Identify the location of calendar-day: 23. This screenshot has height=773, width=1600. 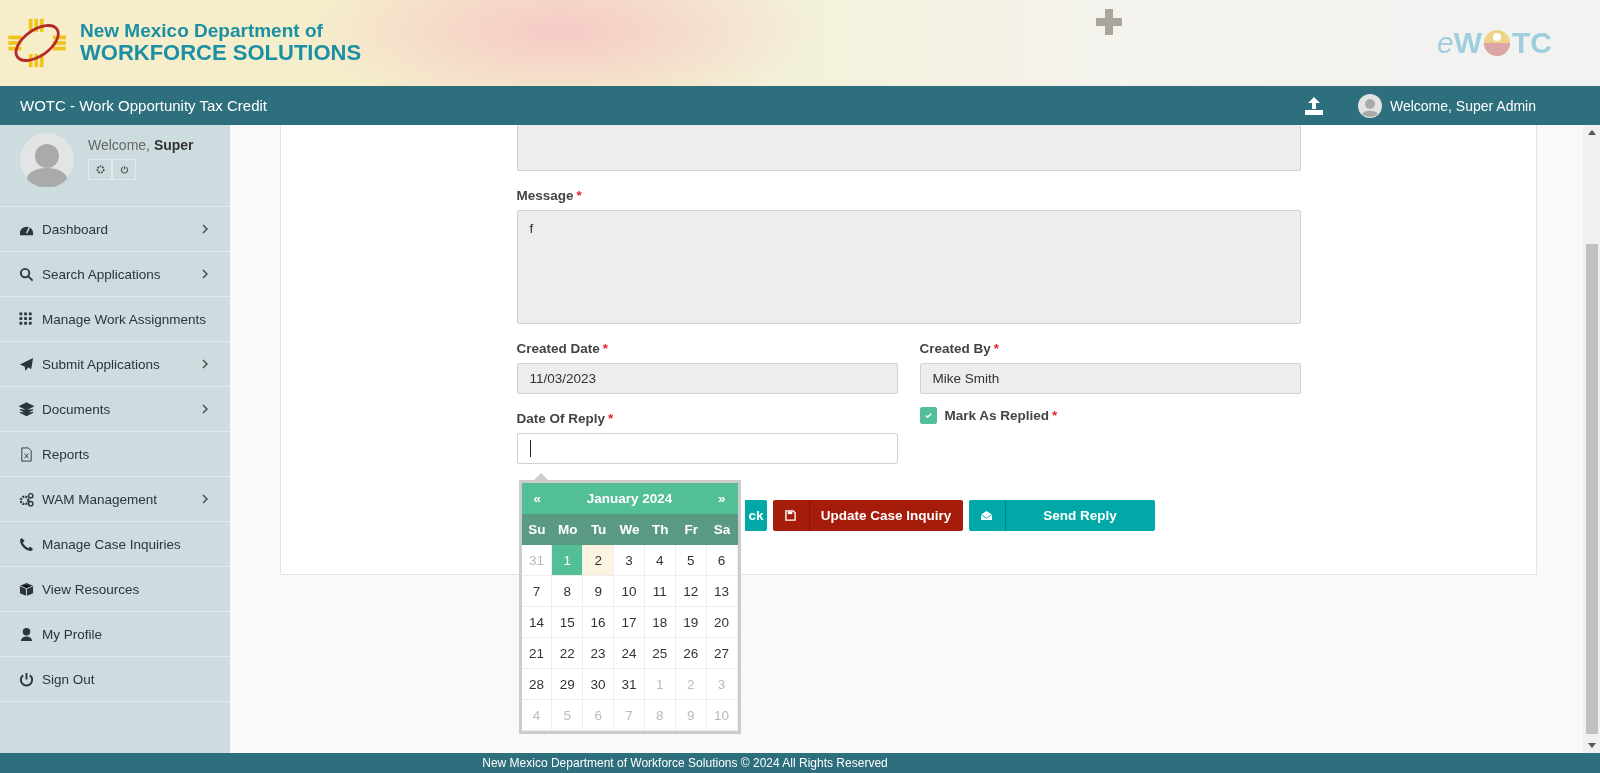
(599, 653).